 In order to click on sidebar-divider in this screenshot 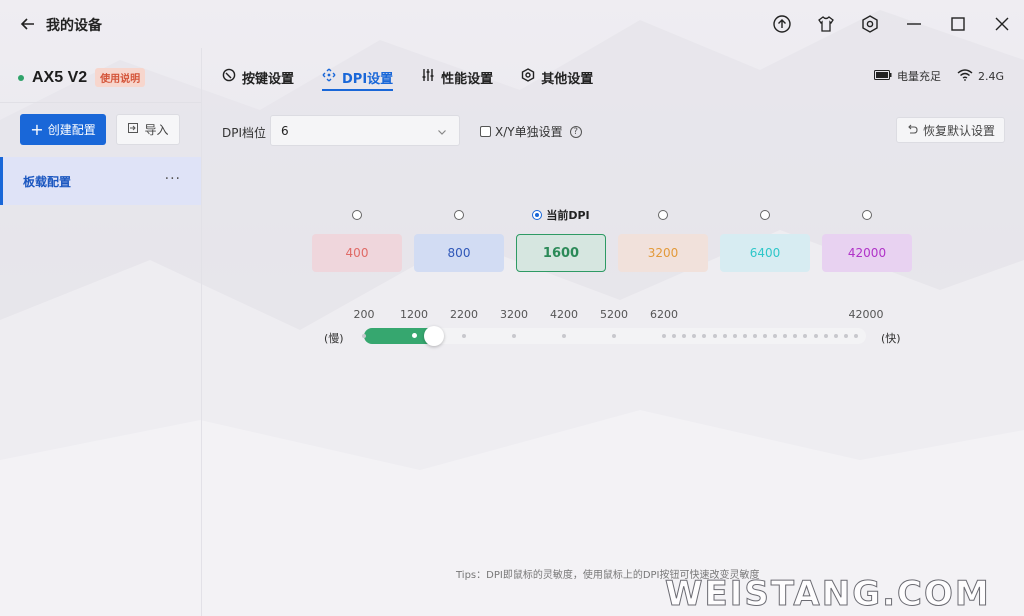, I will do `click(100, 102)`.